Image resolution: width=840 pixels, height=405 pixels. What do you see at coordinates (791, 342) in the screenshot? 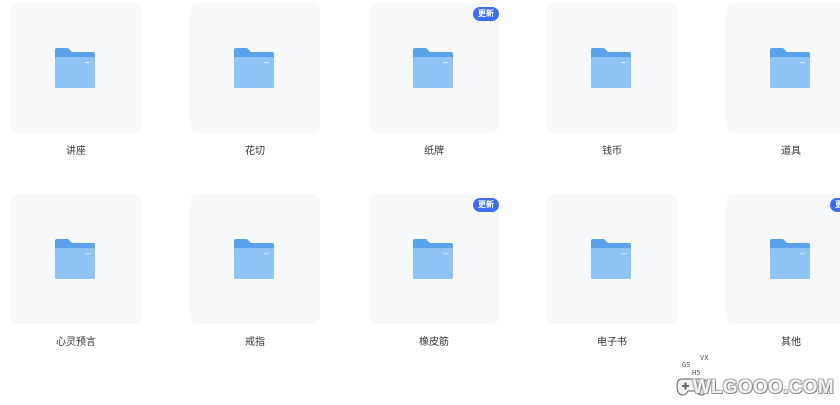
I see `folder-label: 其他` at bounding box center [791, 342].